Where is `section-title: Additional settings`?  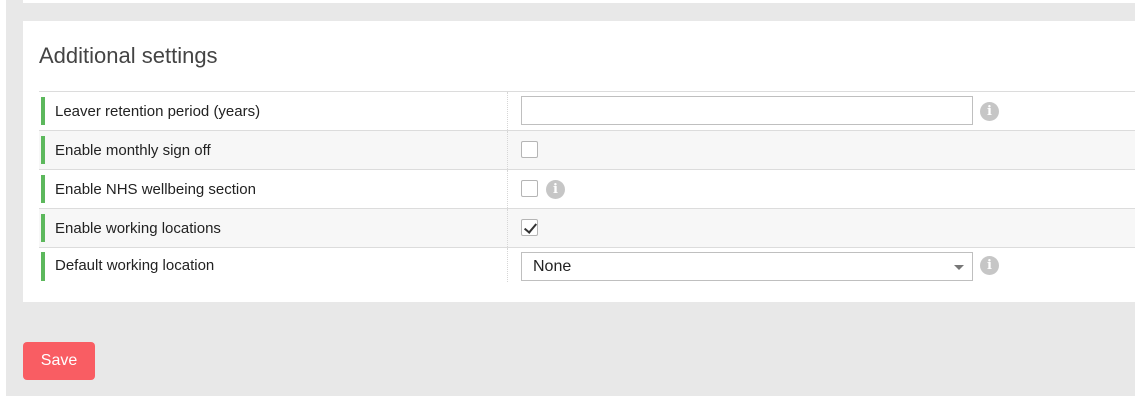 section-title: Additional settings is located at coordinates (128, 55).